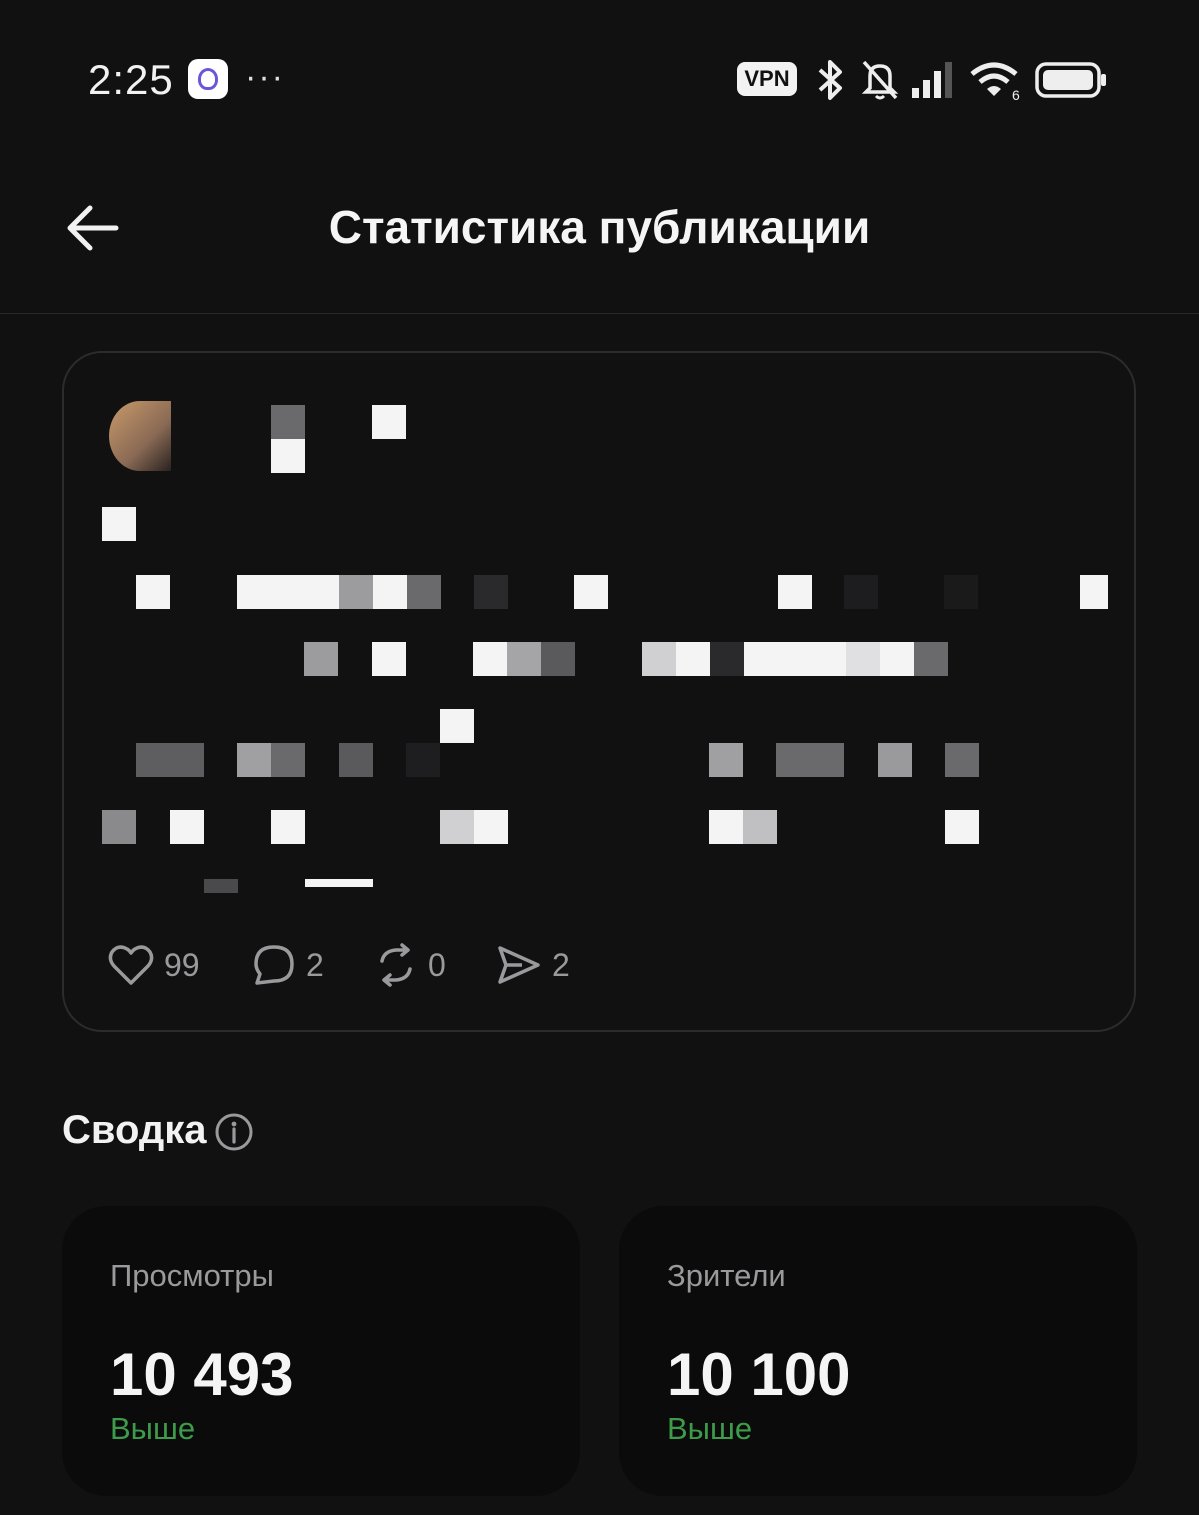 The image size is (1199, 1515). Describe the element at coordinates (134, 1130) in the screenshot. I see `summary-title: Сводка` at that location.